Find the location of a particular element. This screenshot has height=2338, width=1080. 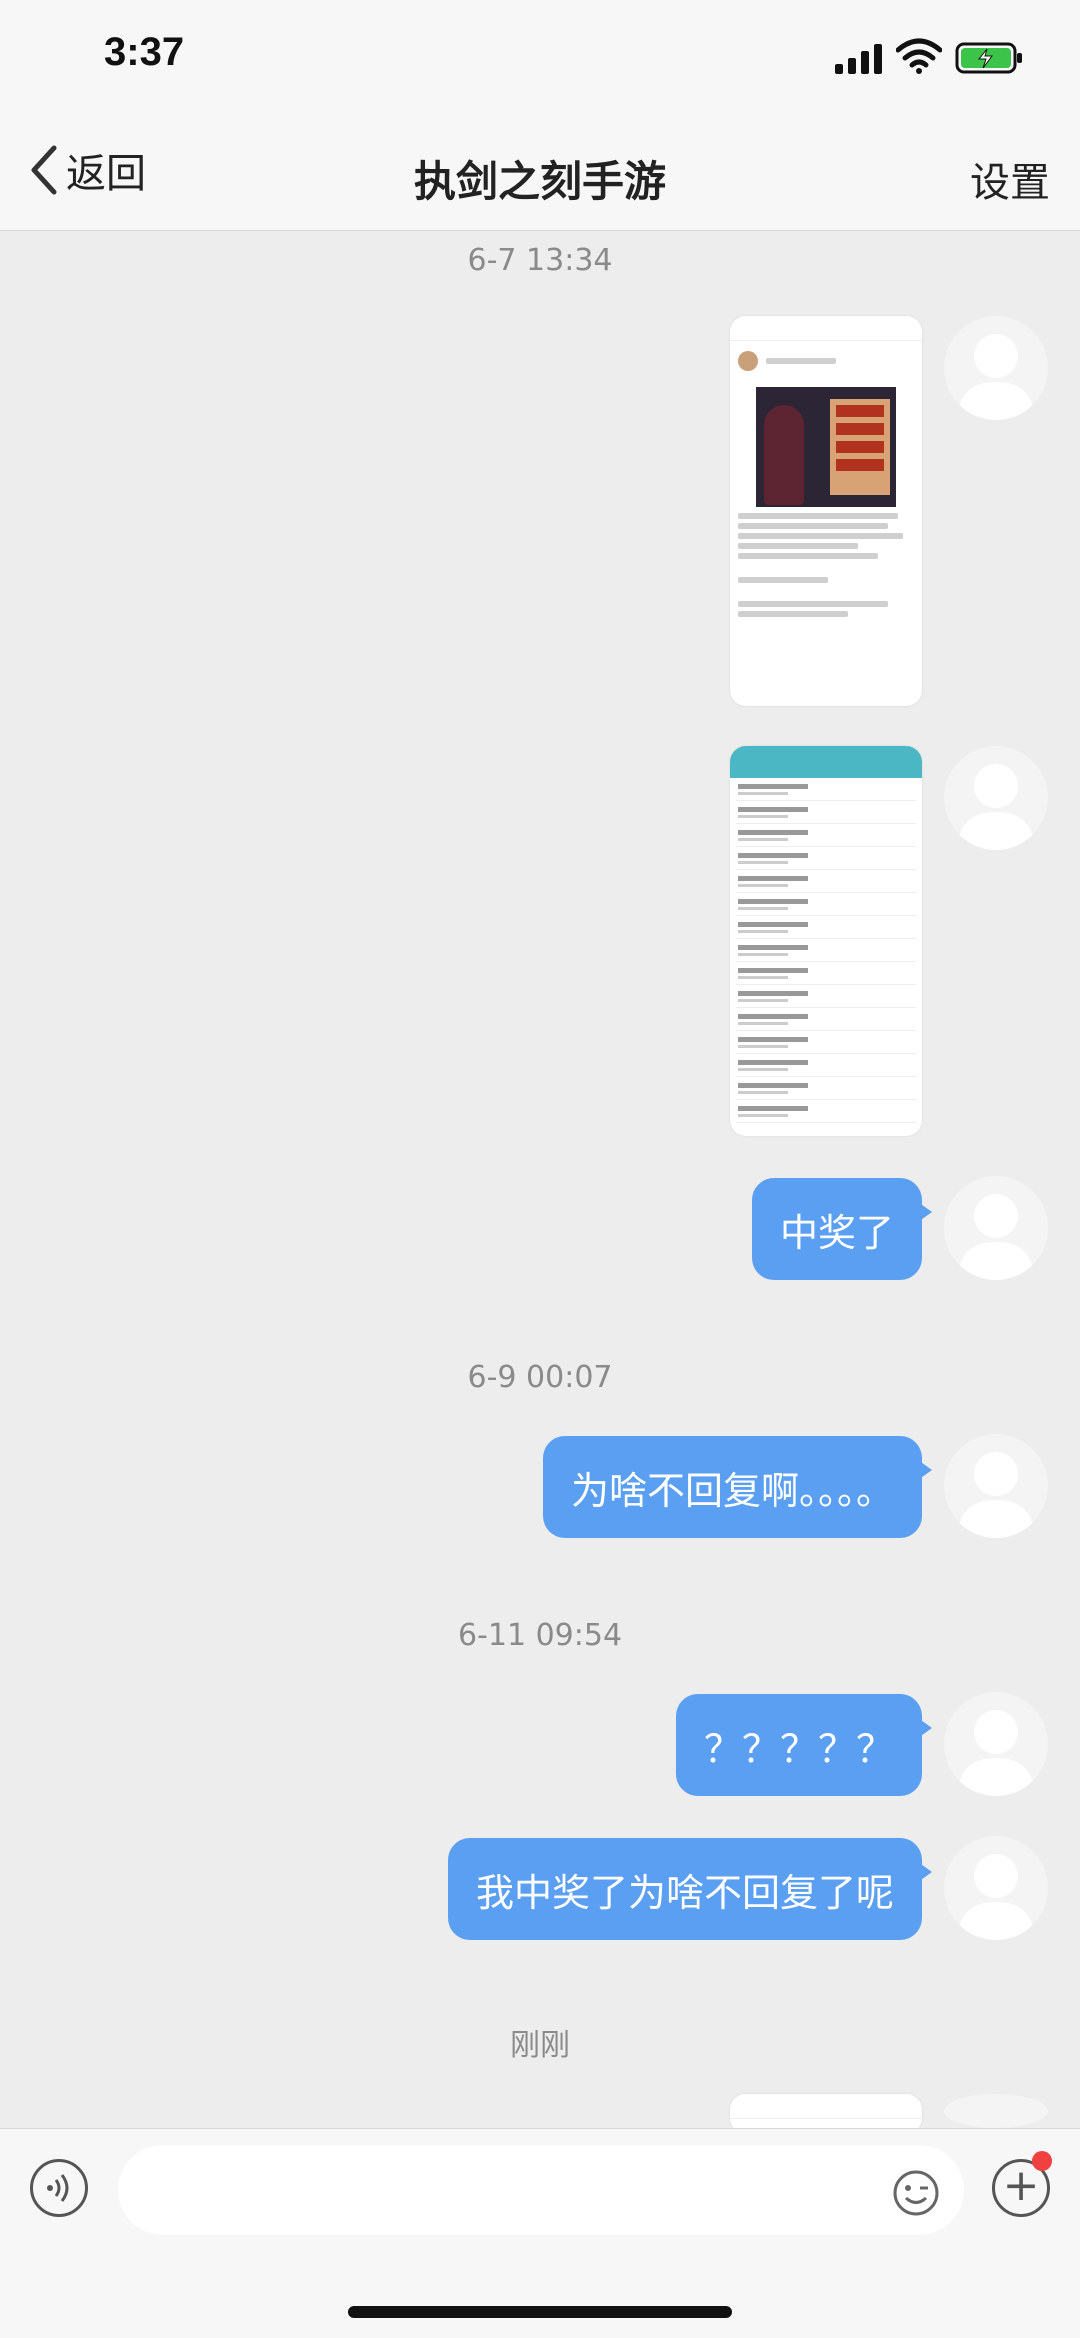

settings-button: 设置 is located at coordinates (1010, 179).